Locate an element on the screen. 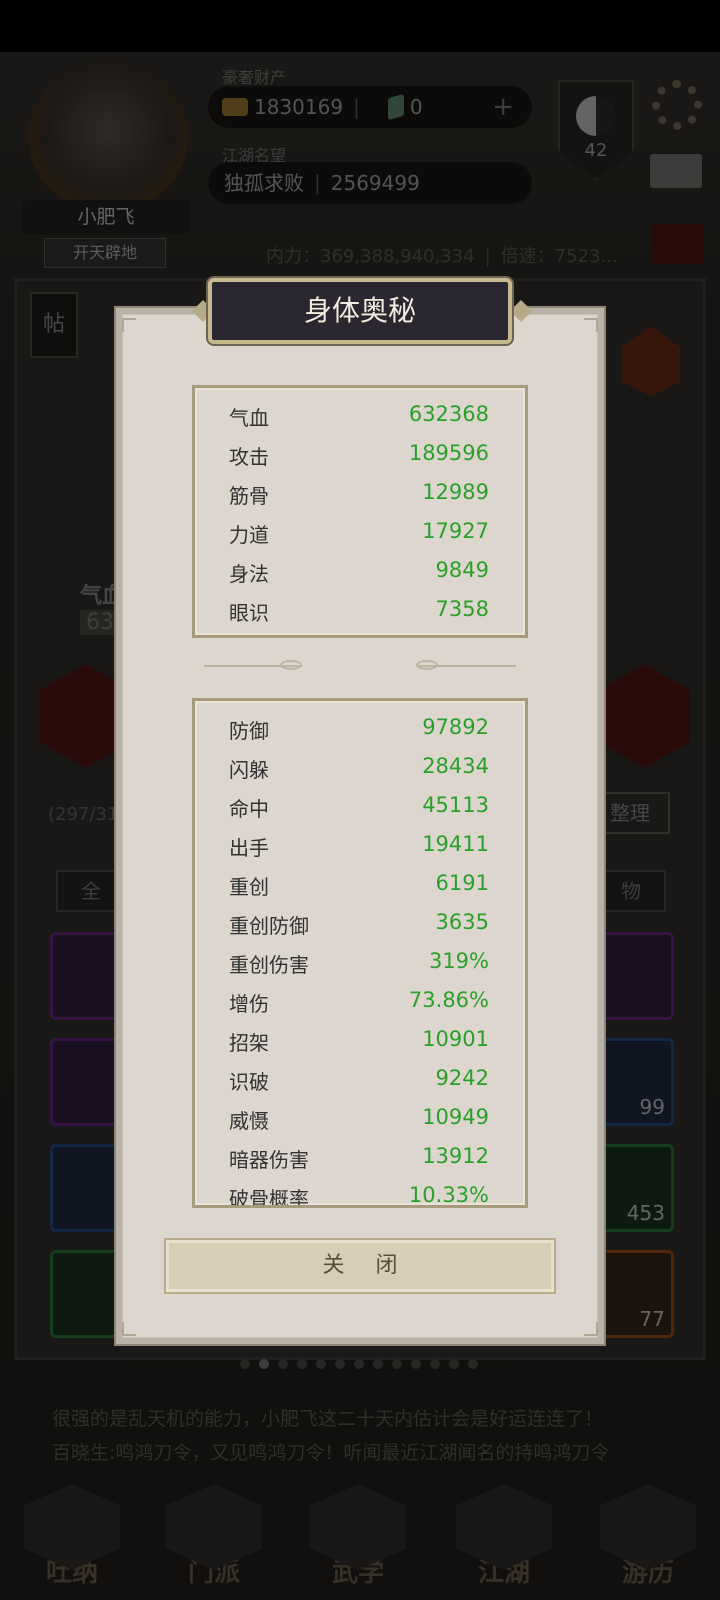 This screenshot has width=720, height=1600. gear-icon is located at coordinates (677, 105).